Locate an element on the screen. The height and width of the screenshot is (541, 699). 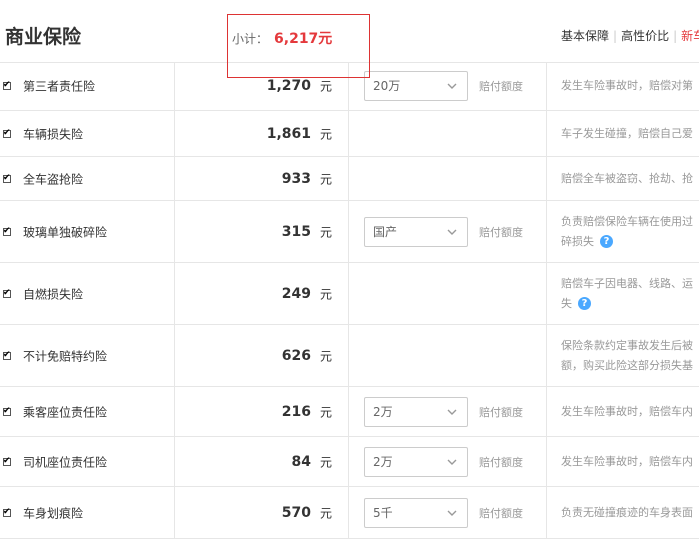
insurance-description: 赔偿车子因电器、线路、运 失? is located at coordinates (630, 294).